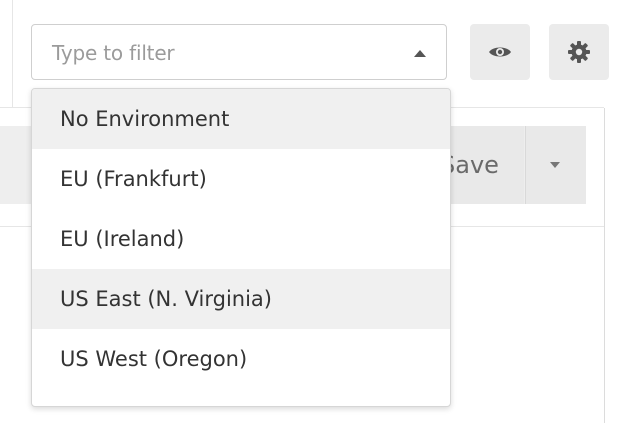  I want to click on environment-filter-input: Type to filter, so click(239, 52).